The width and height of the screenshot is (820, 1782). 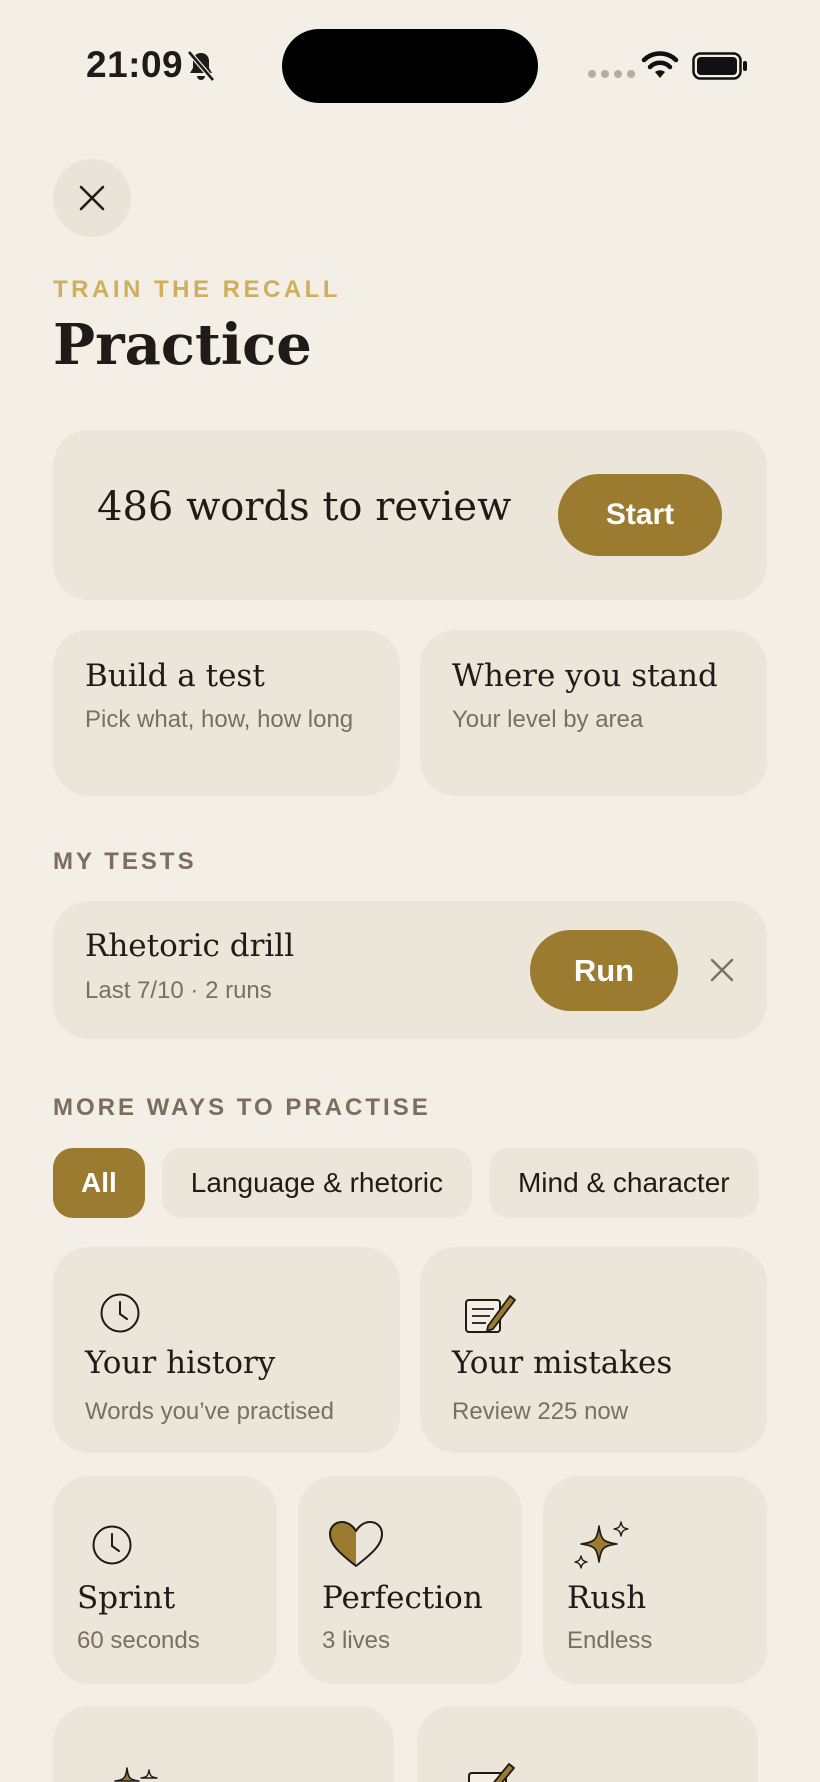 I want to click on my-tests-heading: MY TESTS, so click(x=125, y=861).